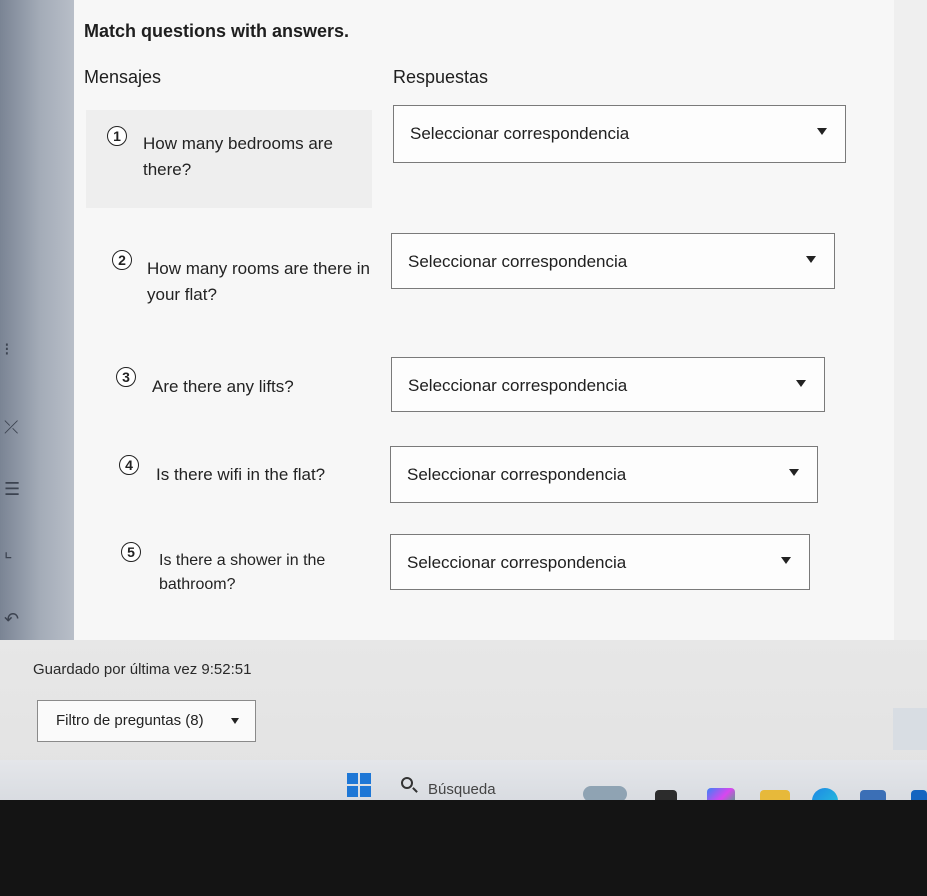 This screenshot has height=896, width=927. I want to click on answer-select-1: Seleccionar correspondencia, so click(619, 134).